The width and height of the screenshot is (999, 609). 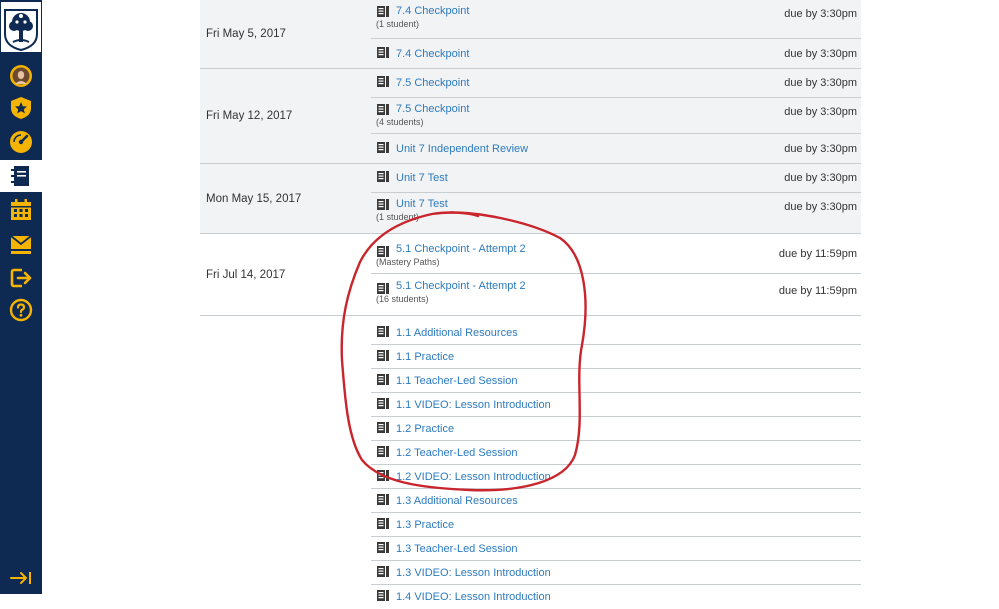 I want to click on assignment-row: Unit 7 Test due by 3:30pm, so click(x=616, y=178).